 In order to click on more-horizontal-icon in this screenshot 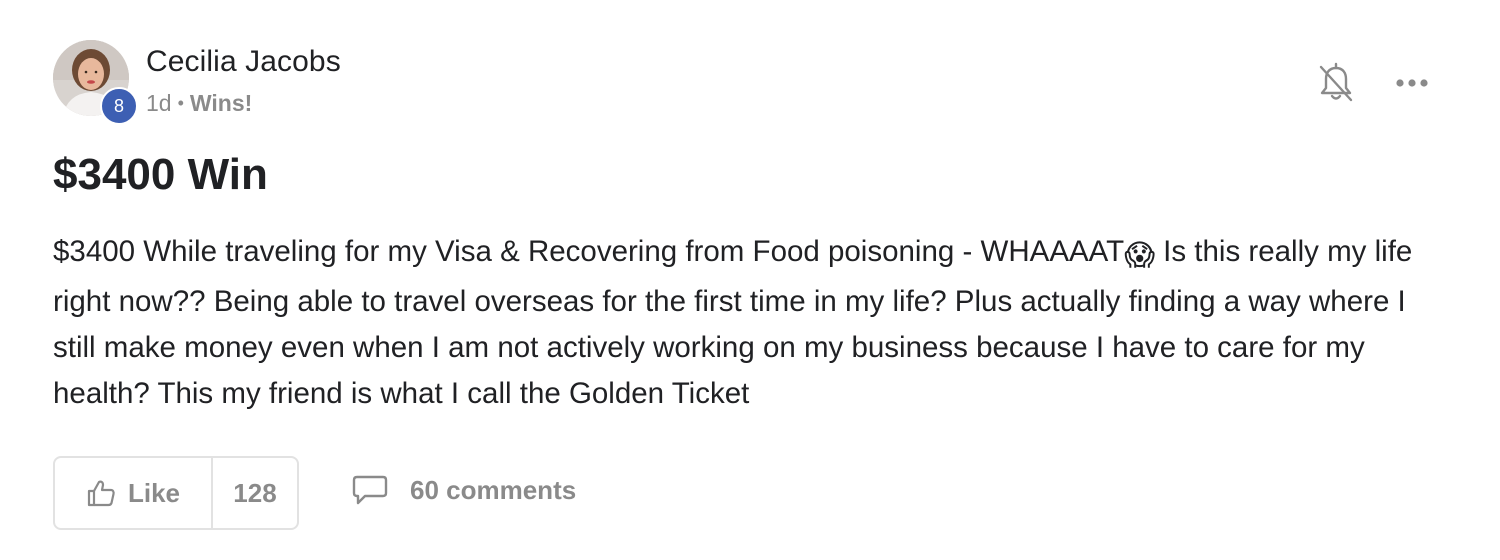, I will do `click(1412, 83)`.